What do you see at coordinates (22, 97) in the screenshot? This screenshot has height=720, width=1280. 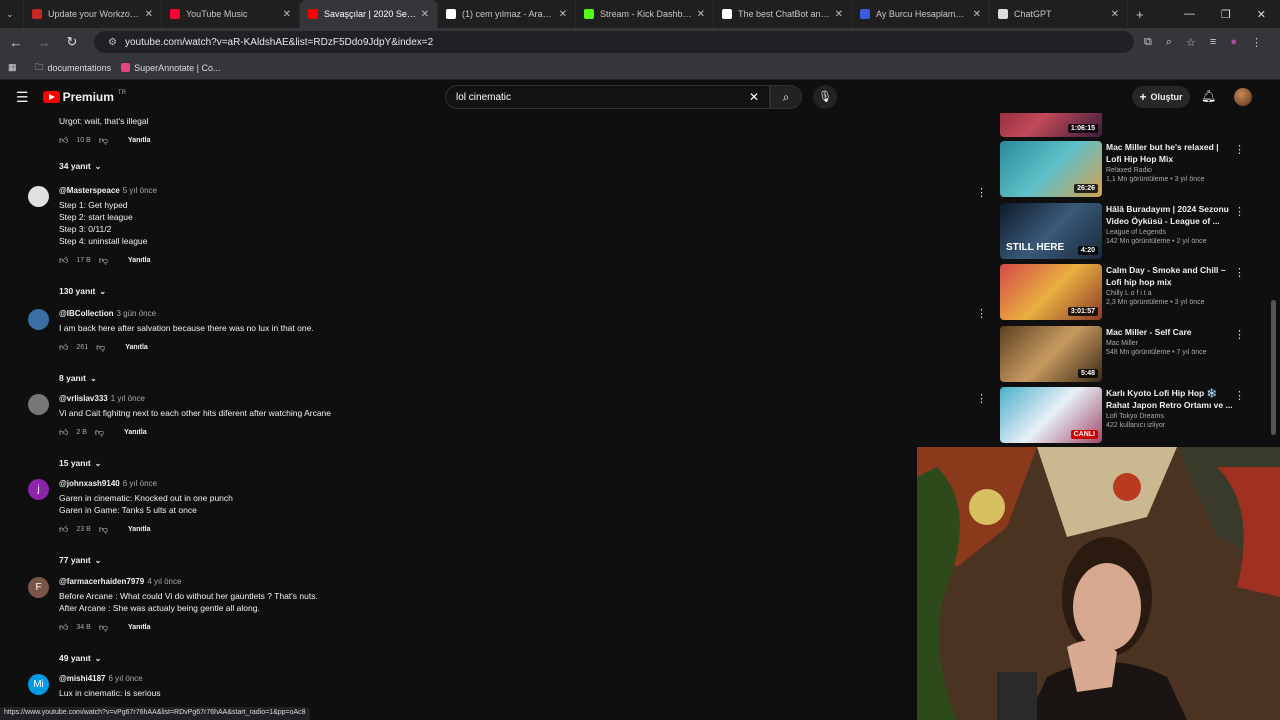 I see `hamburger-menu-icon: ☰` at bounding box center [22, 97].